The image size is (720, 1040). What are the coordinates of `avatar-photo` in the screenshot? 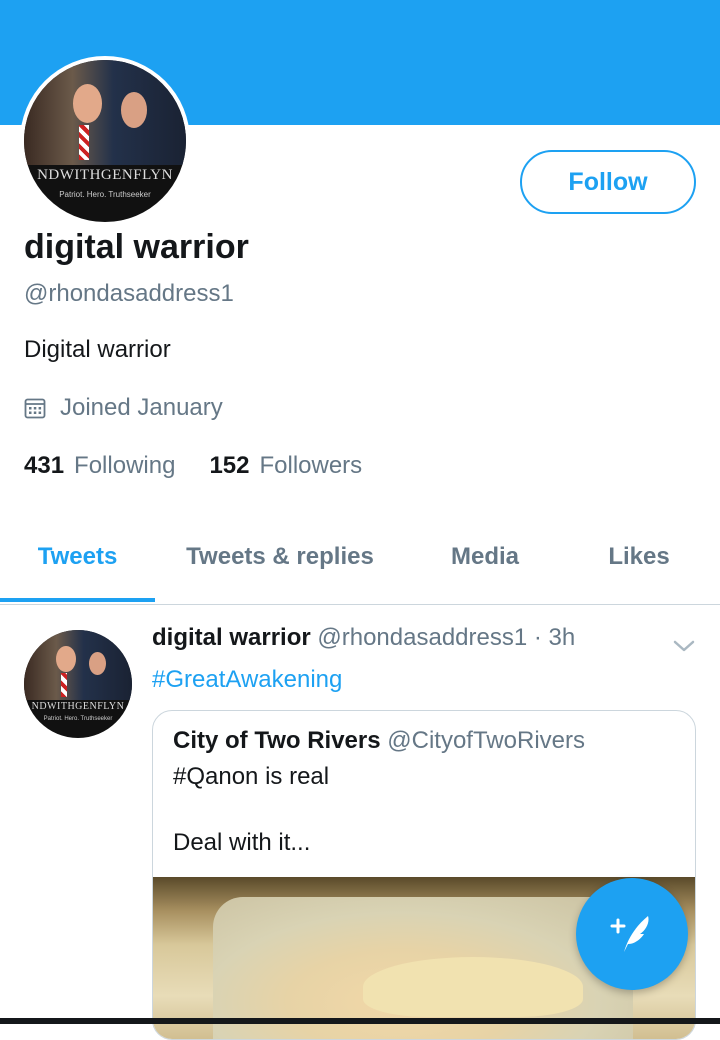 It's located at (105, 113).